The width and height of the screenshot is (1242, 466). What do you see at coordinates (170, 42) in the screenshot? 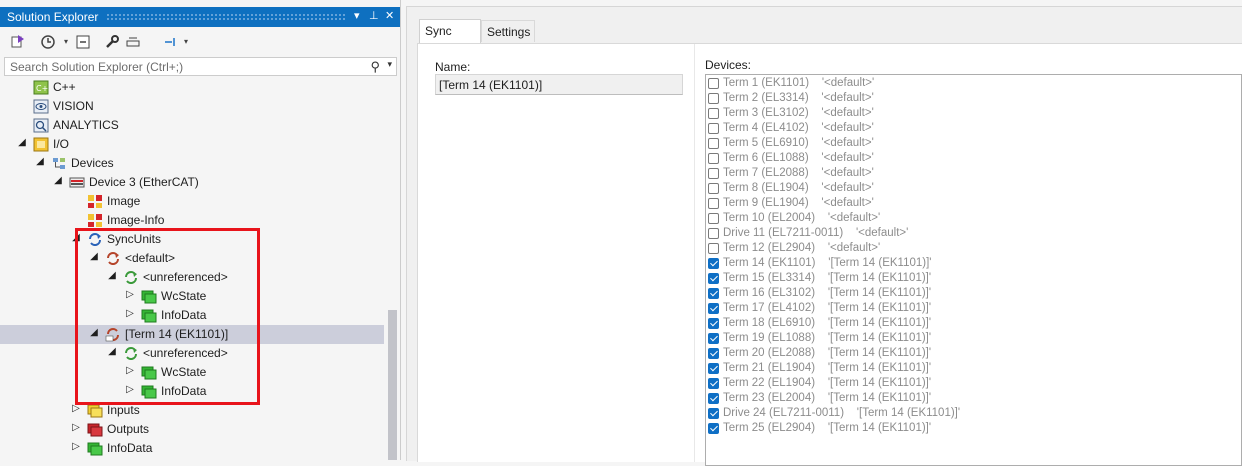
I see `pending-changes-filter-icon` at bounding box center [170, 42].